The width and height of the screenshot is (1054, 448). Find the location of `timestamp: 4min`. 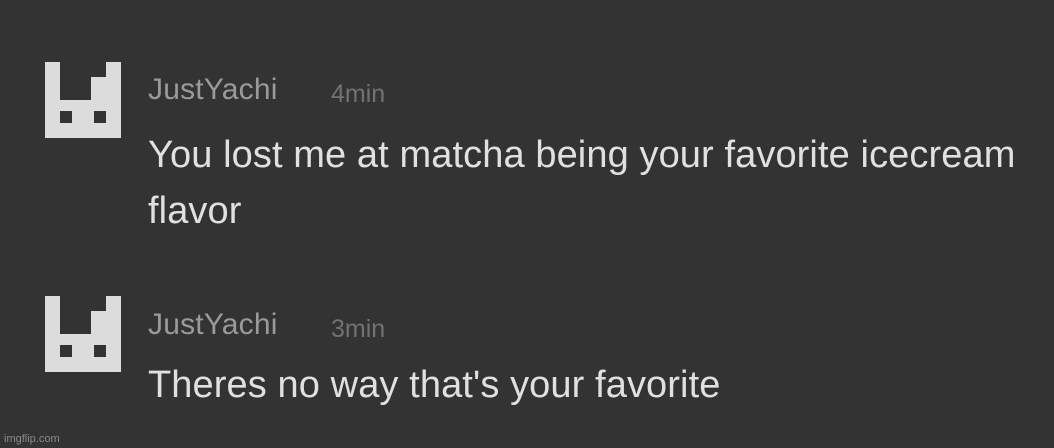

timestamp: 4min is located at coordinates (358, 94).